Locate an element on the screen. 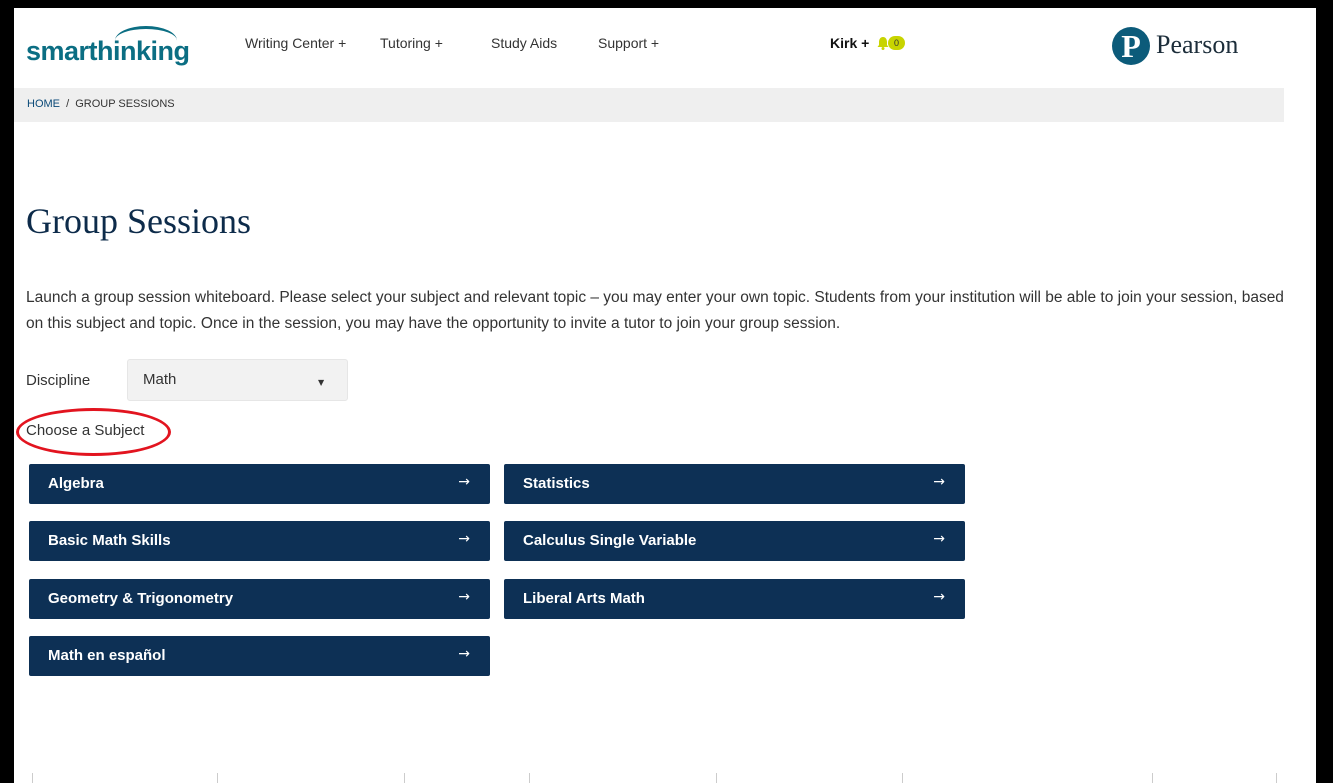  breadcrumb-home-link: HOME is located at coordinates (43, 104).